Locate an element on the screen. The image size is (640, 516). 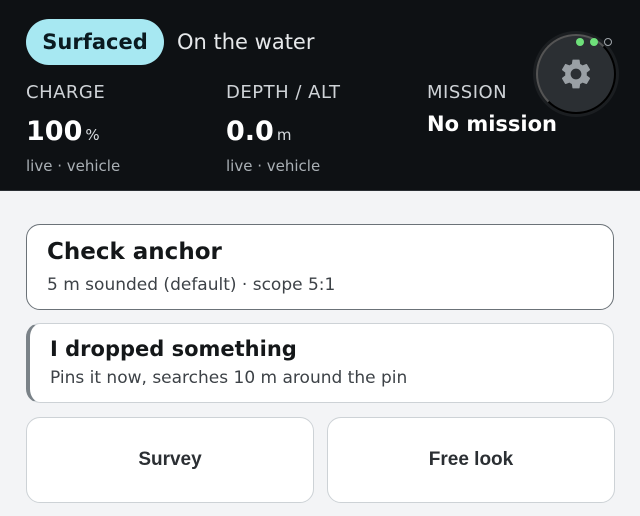
depth-unit: m is located at coordinates (284, 135).